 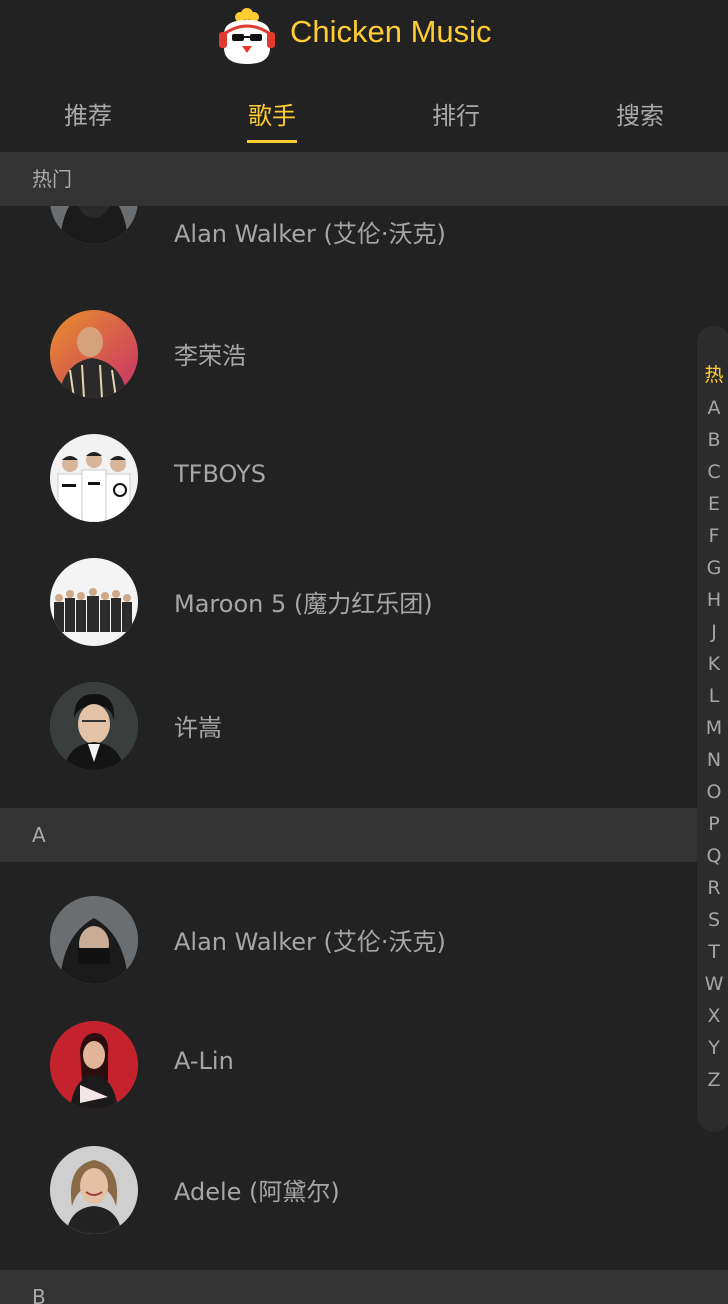 What do you see at coordinates (210, 356) in the screenshot?
I see `singer-name: 李荣浩` at bounding box center [210, 356].